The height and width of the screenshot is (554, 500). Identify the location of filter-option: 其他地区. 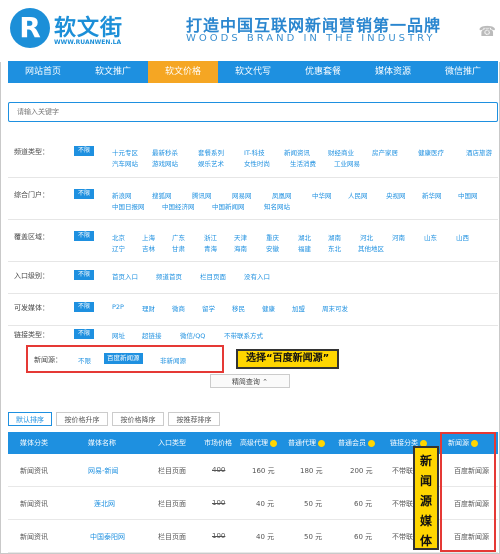
(371, 248).